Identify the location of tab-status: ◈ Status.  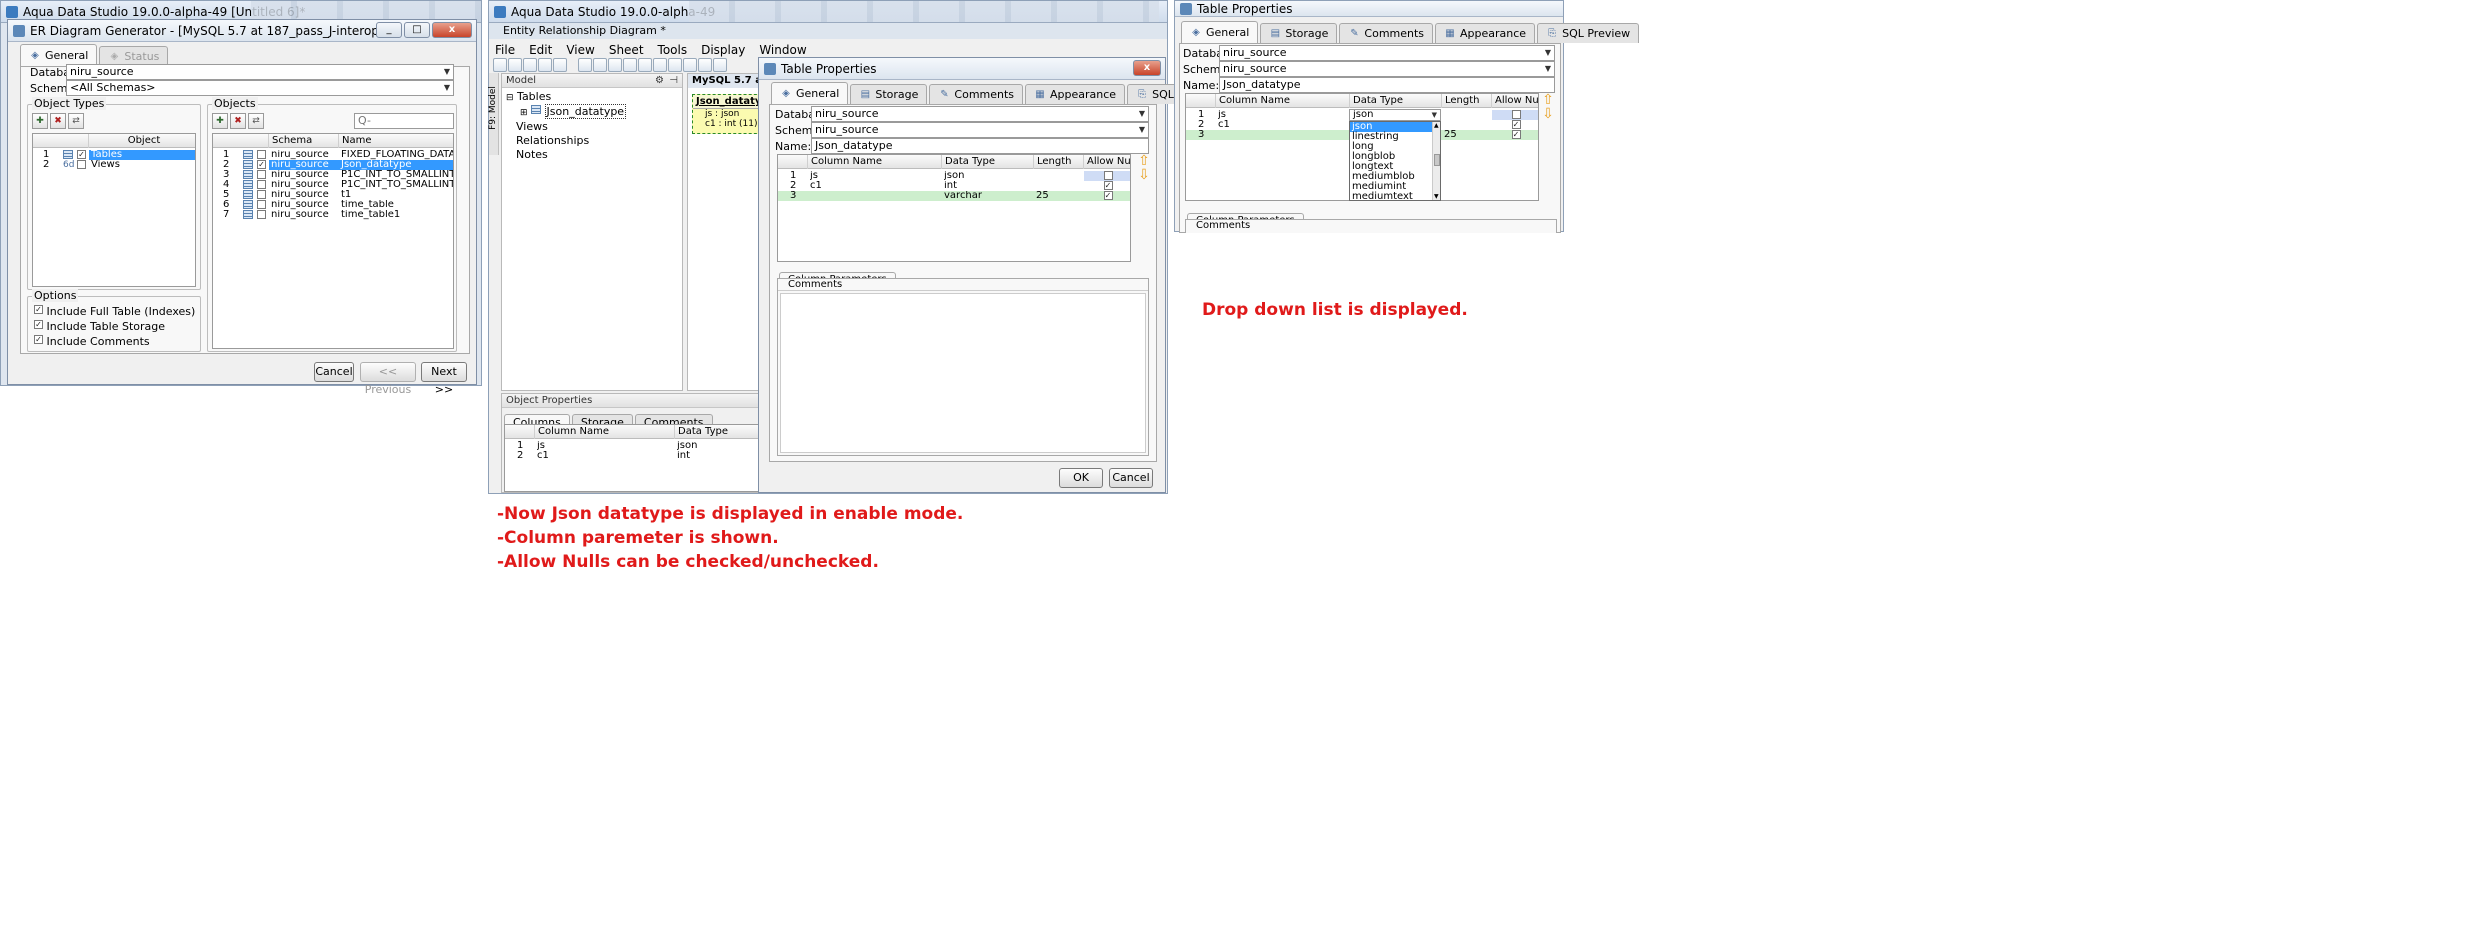
(134, 56).